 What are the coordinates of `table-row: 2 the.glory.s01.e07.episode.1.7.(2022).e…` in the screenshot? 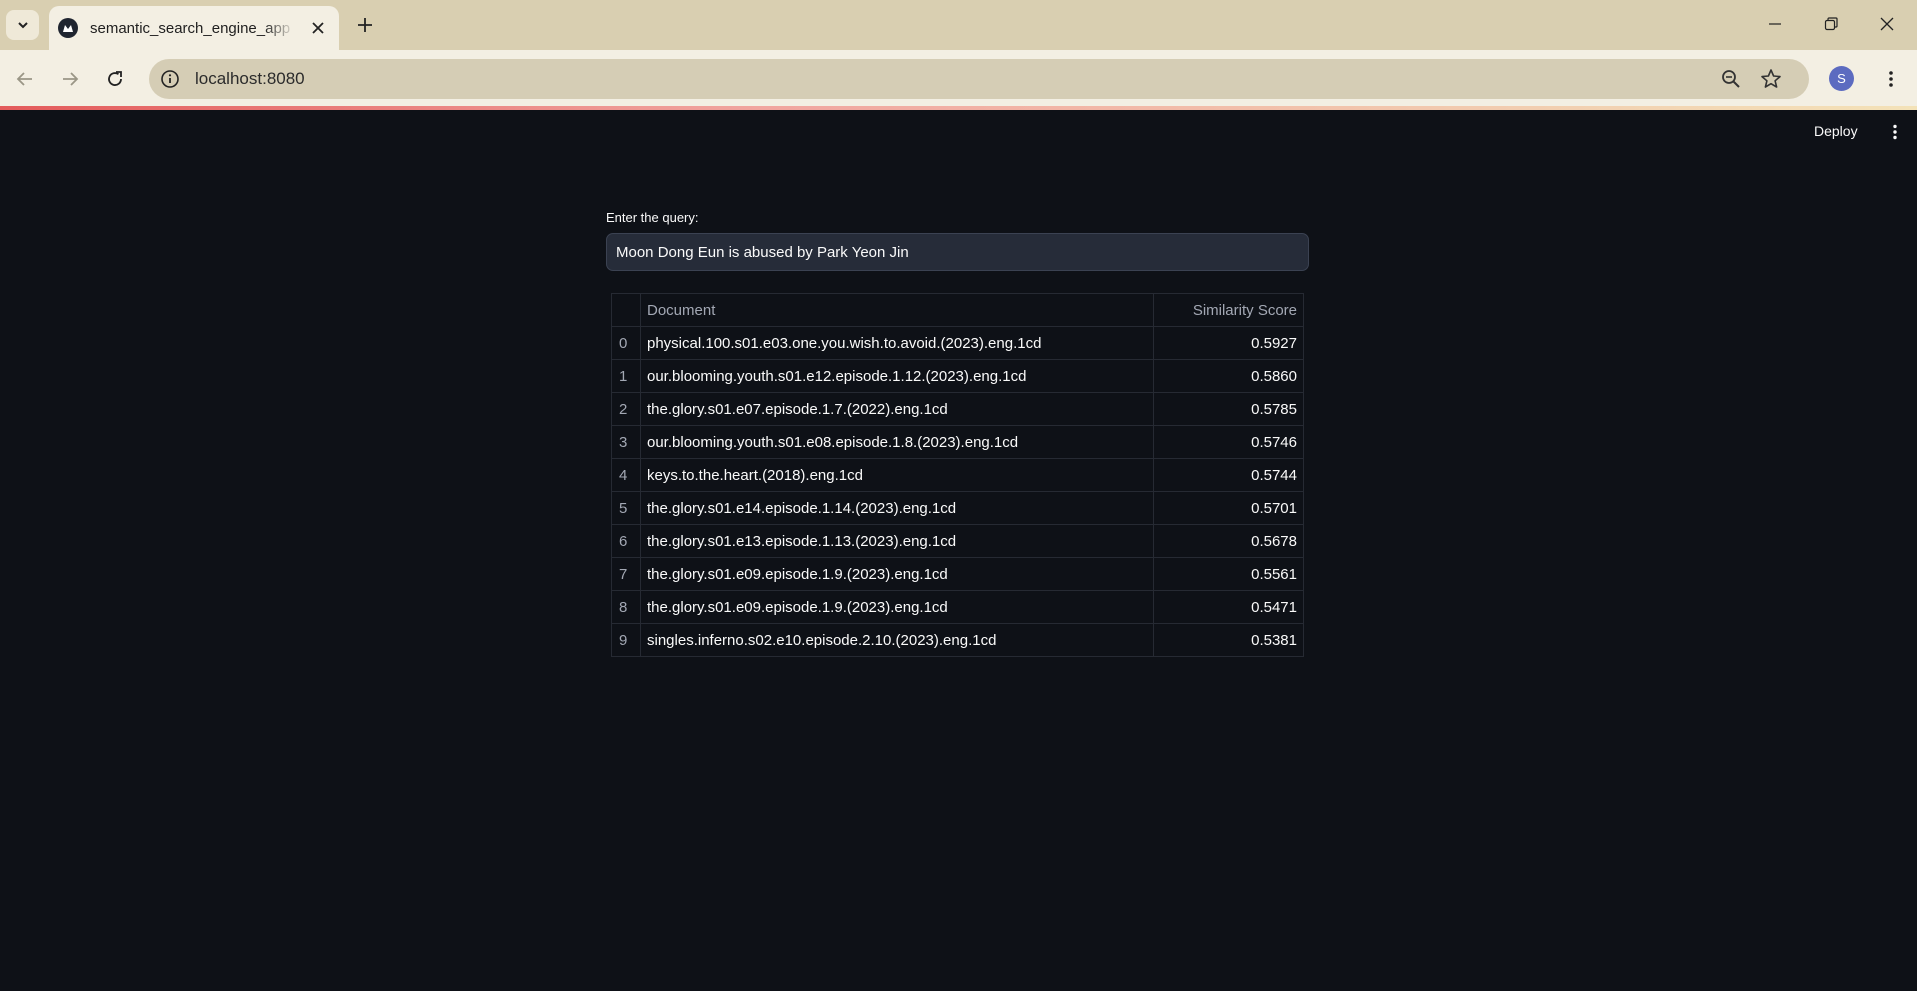 It's located at (957, 409).